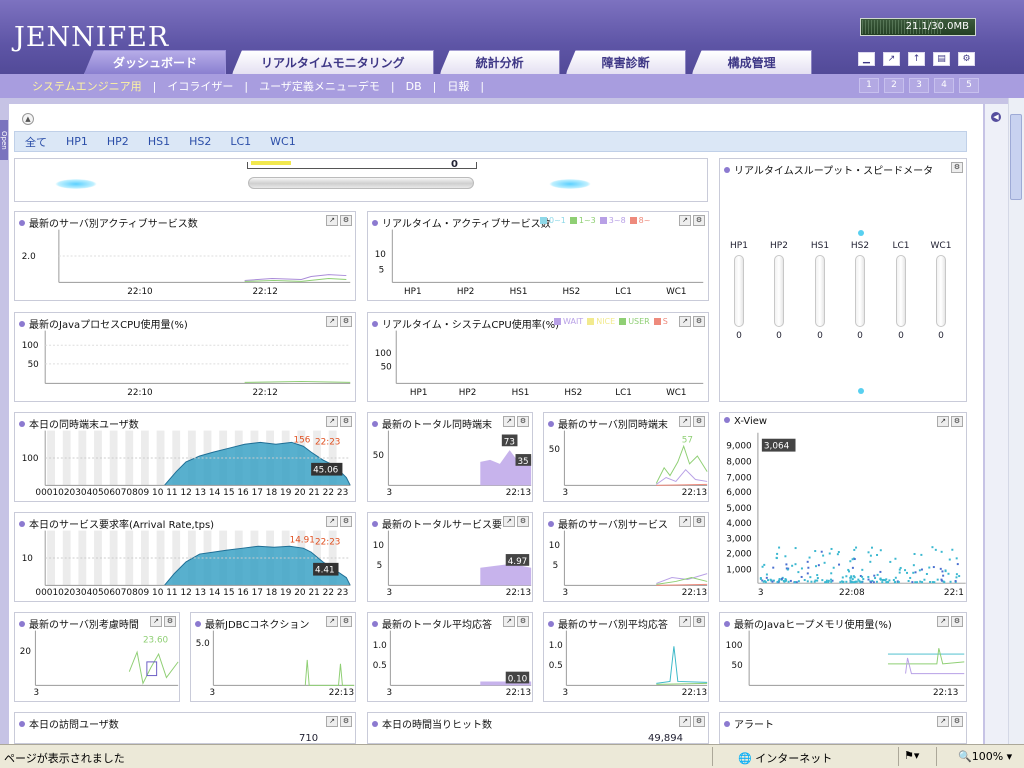 The width and height of the screenshot is (1024, 768). Describe the element at coordinates (894, 85) in the screenshot. I see `page-button-2: 2` at that location.